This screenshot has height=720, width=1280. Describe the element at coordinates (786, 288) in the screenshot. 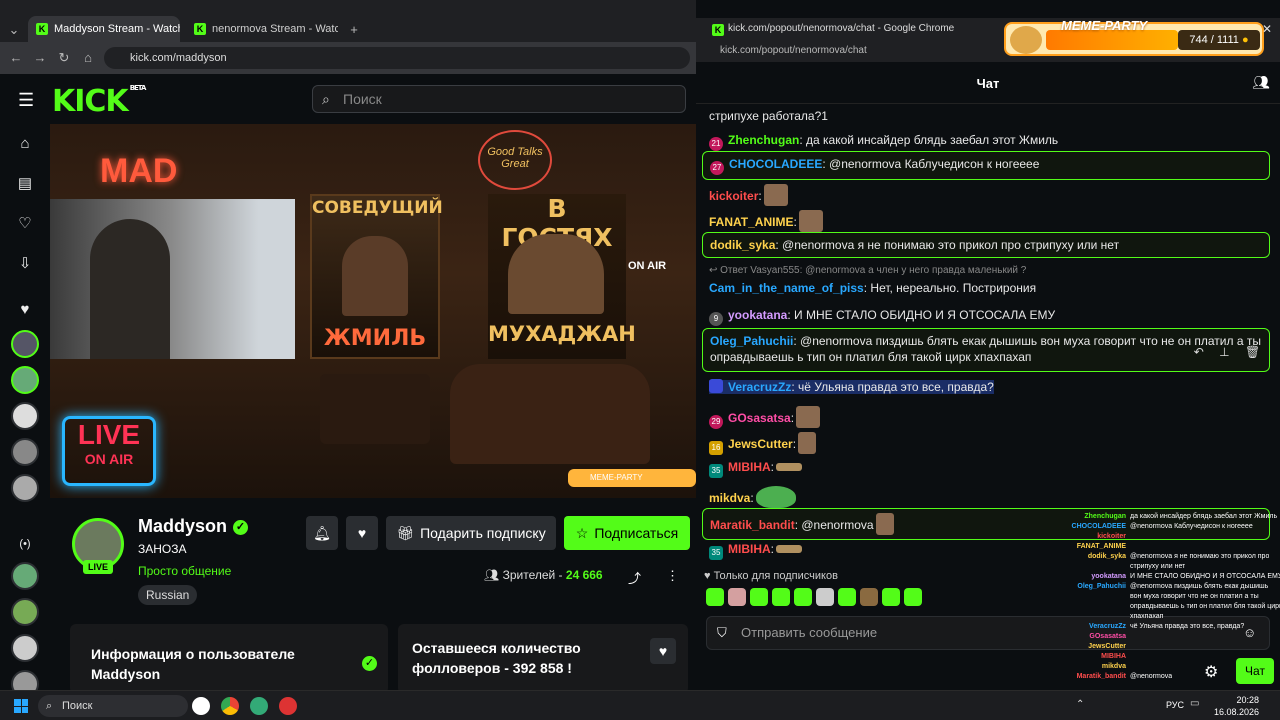

I see `chat-username: Cam_in_the_name_of_piss` at that location.